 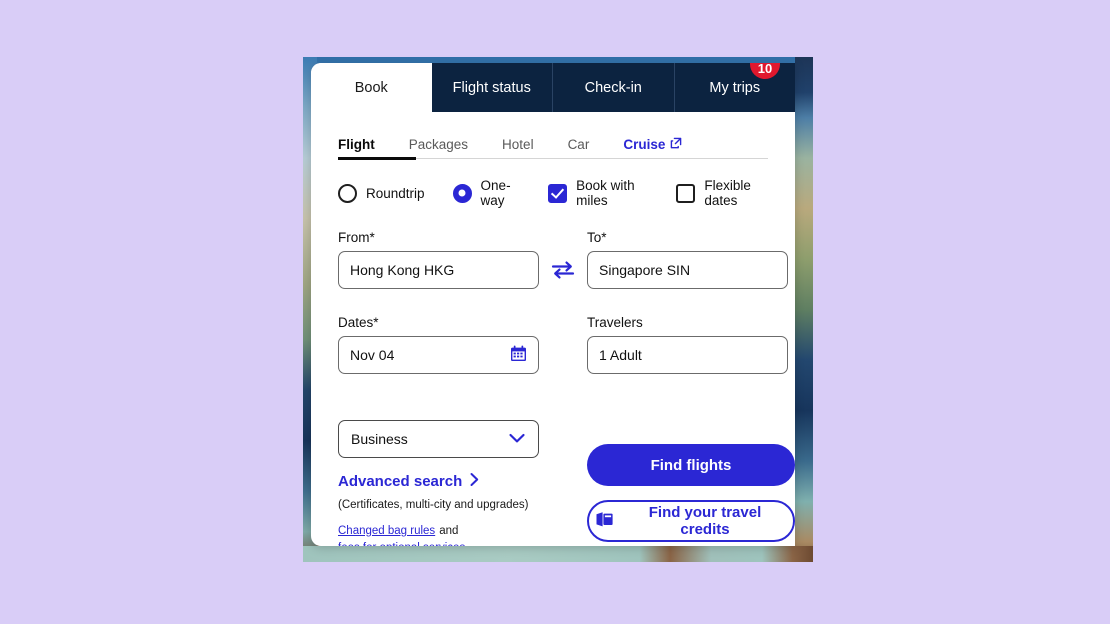 I want to click on option-flexible-dates-label: Flexible dates, so click(x=727, y=193).